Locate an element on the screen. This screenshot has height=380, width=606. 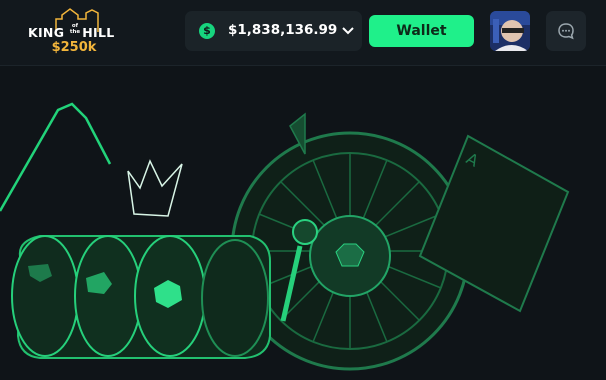
chat-button is located at coordinates (566, 31).